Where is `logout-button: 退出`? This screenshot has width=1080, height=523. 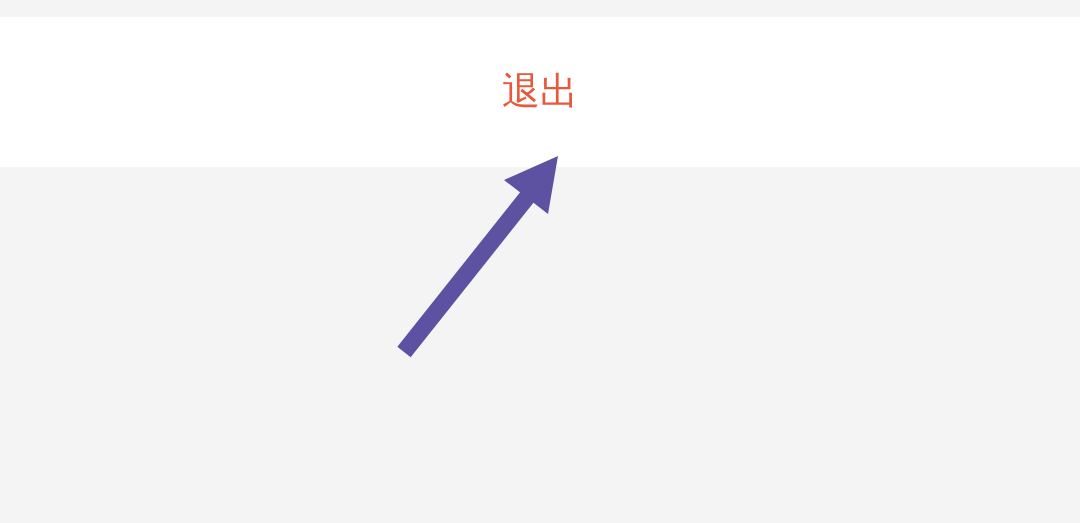 logout-button: 退出 is located at coordinates (540, 92).